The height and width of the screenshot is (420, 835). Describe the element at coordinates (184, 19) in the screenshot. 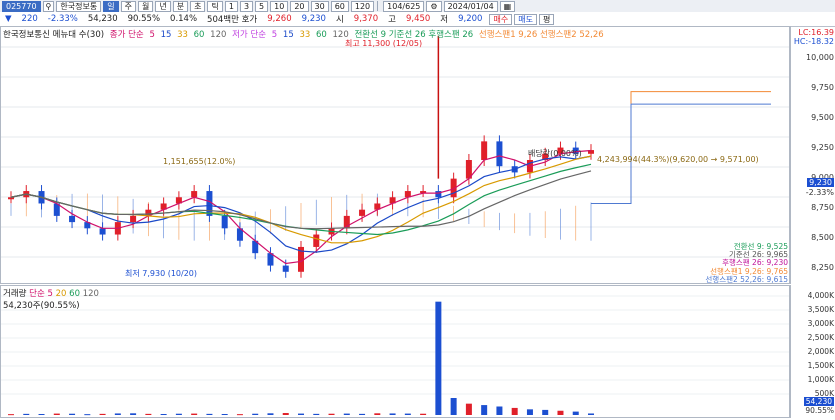

I see `turnover-rate: 0.14%` at that location.